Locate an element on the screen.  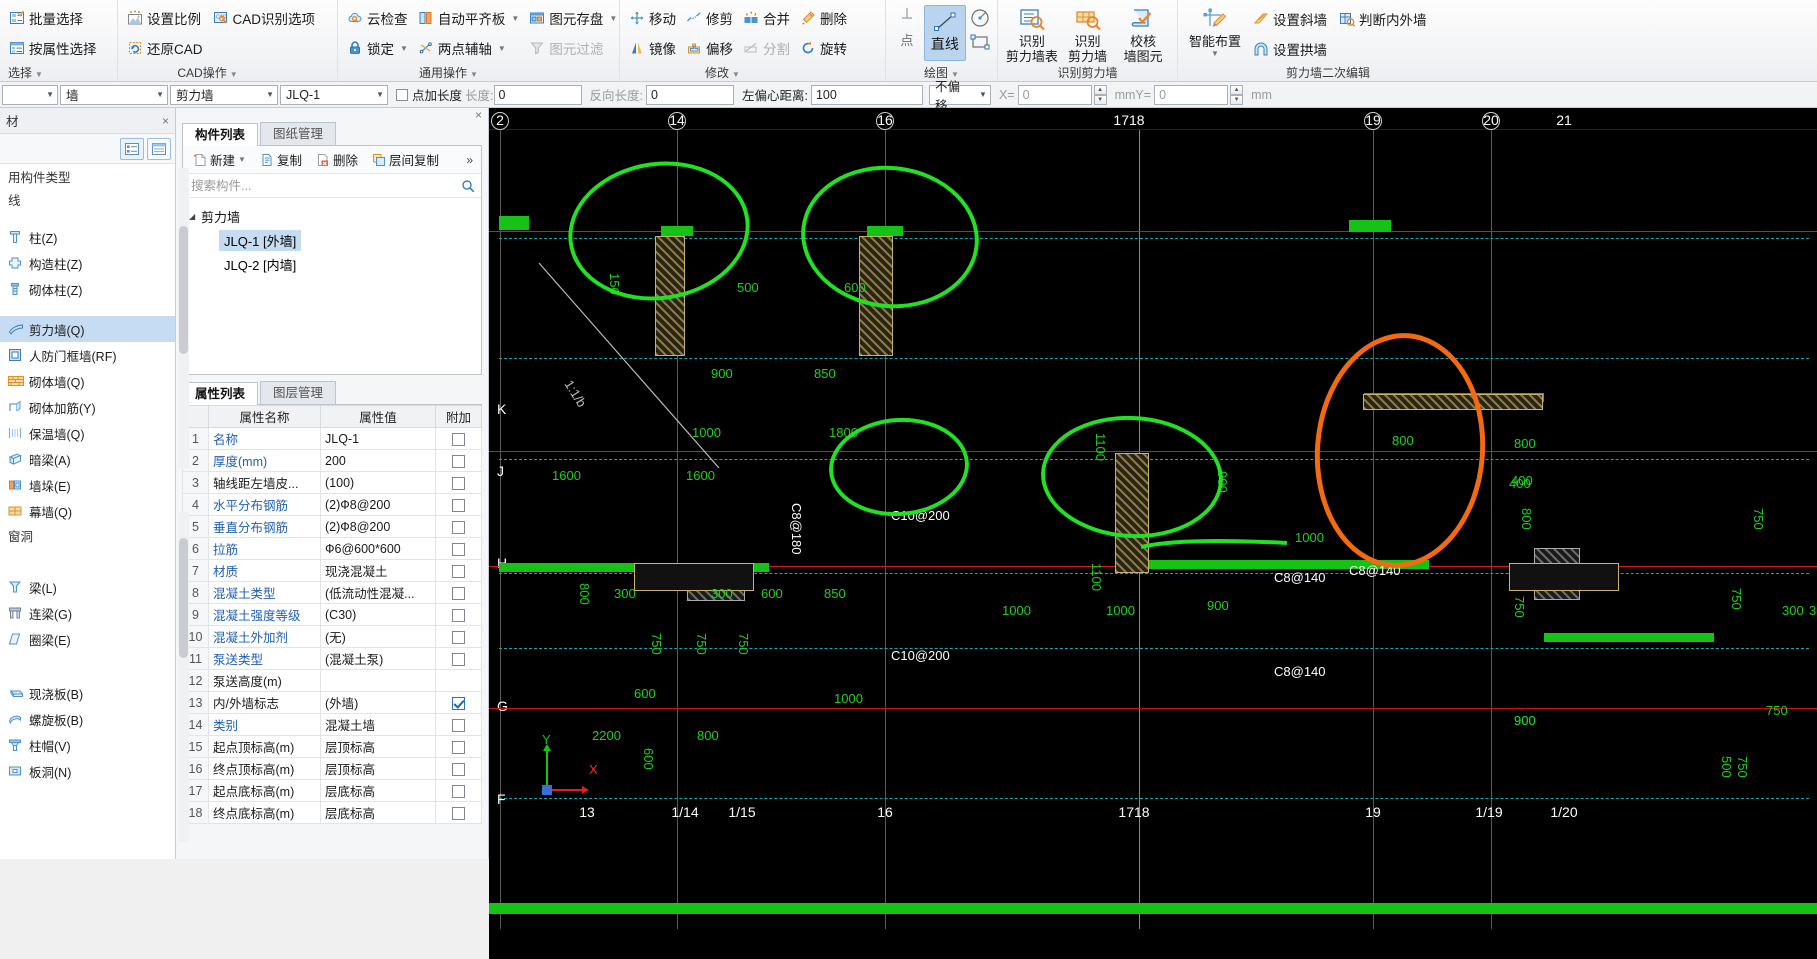
ribbon-group-modify-title: 修改 ▼ is located at coordinates (752, 73).